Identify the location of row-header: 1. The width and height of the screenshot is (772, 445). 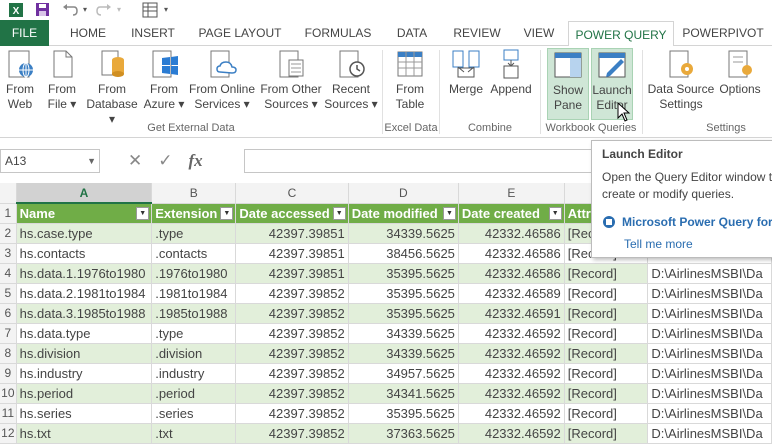
(8, 213).